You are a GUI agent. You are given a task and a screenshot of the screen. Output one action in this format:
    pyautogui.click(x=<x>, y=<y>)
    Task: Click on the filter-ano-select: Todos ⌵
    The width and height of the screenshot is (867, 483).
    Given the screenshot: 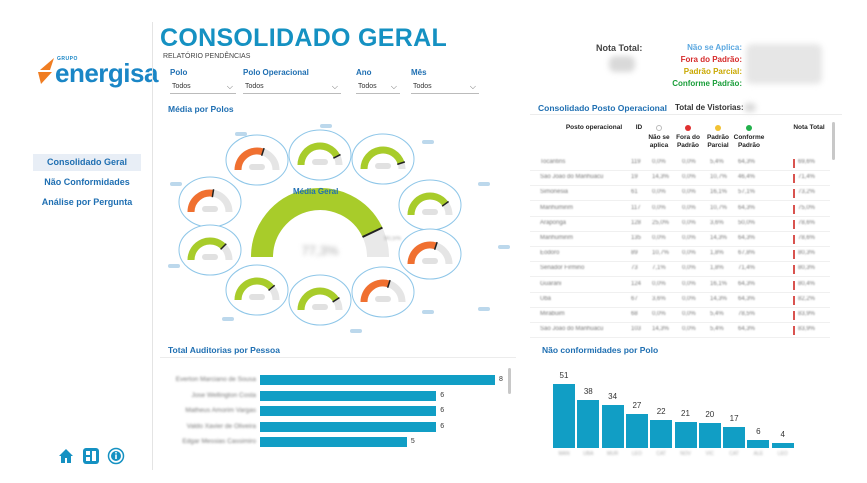 What is the action you would take?
    pyautogui.click(x=378, y=87)
    